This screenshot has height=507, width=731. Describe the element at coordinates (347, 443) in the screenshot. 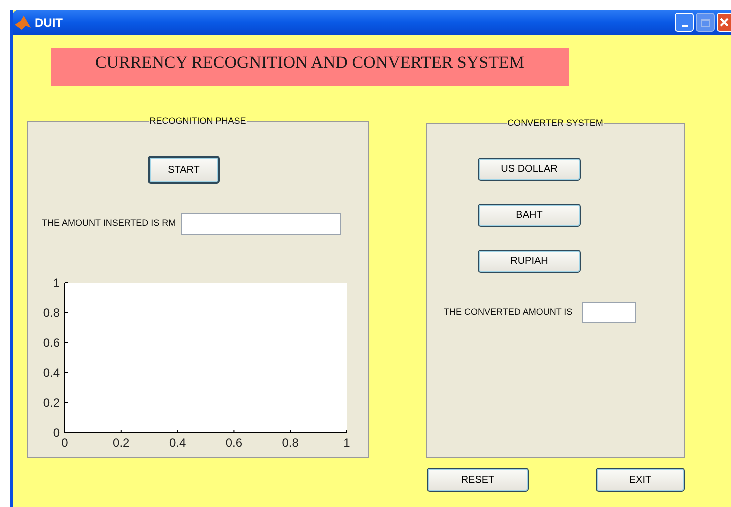

I see `x-tick-label: 1` at that location.